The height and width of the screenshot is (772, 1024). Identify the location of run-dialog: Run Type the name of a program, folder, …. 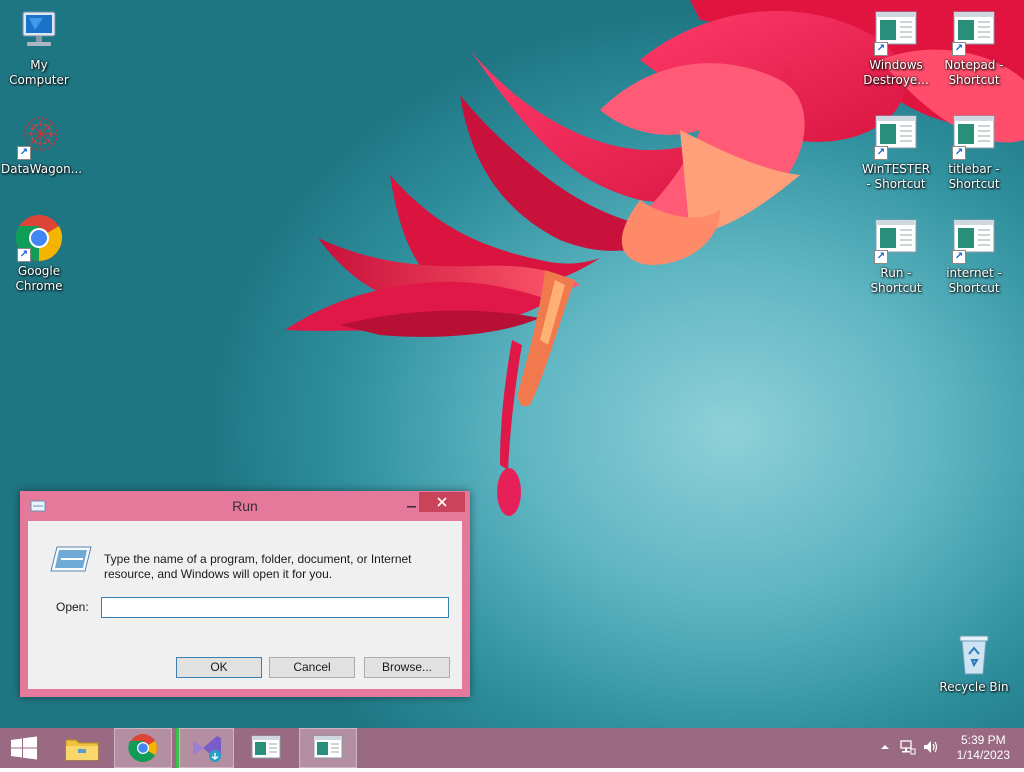
(245, 594).